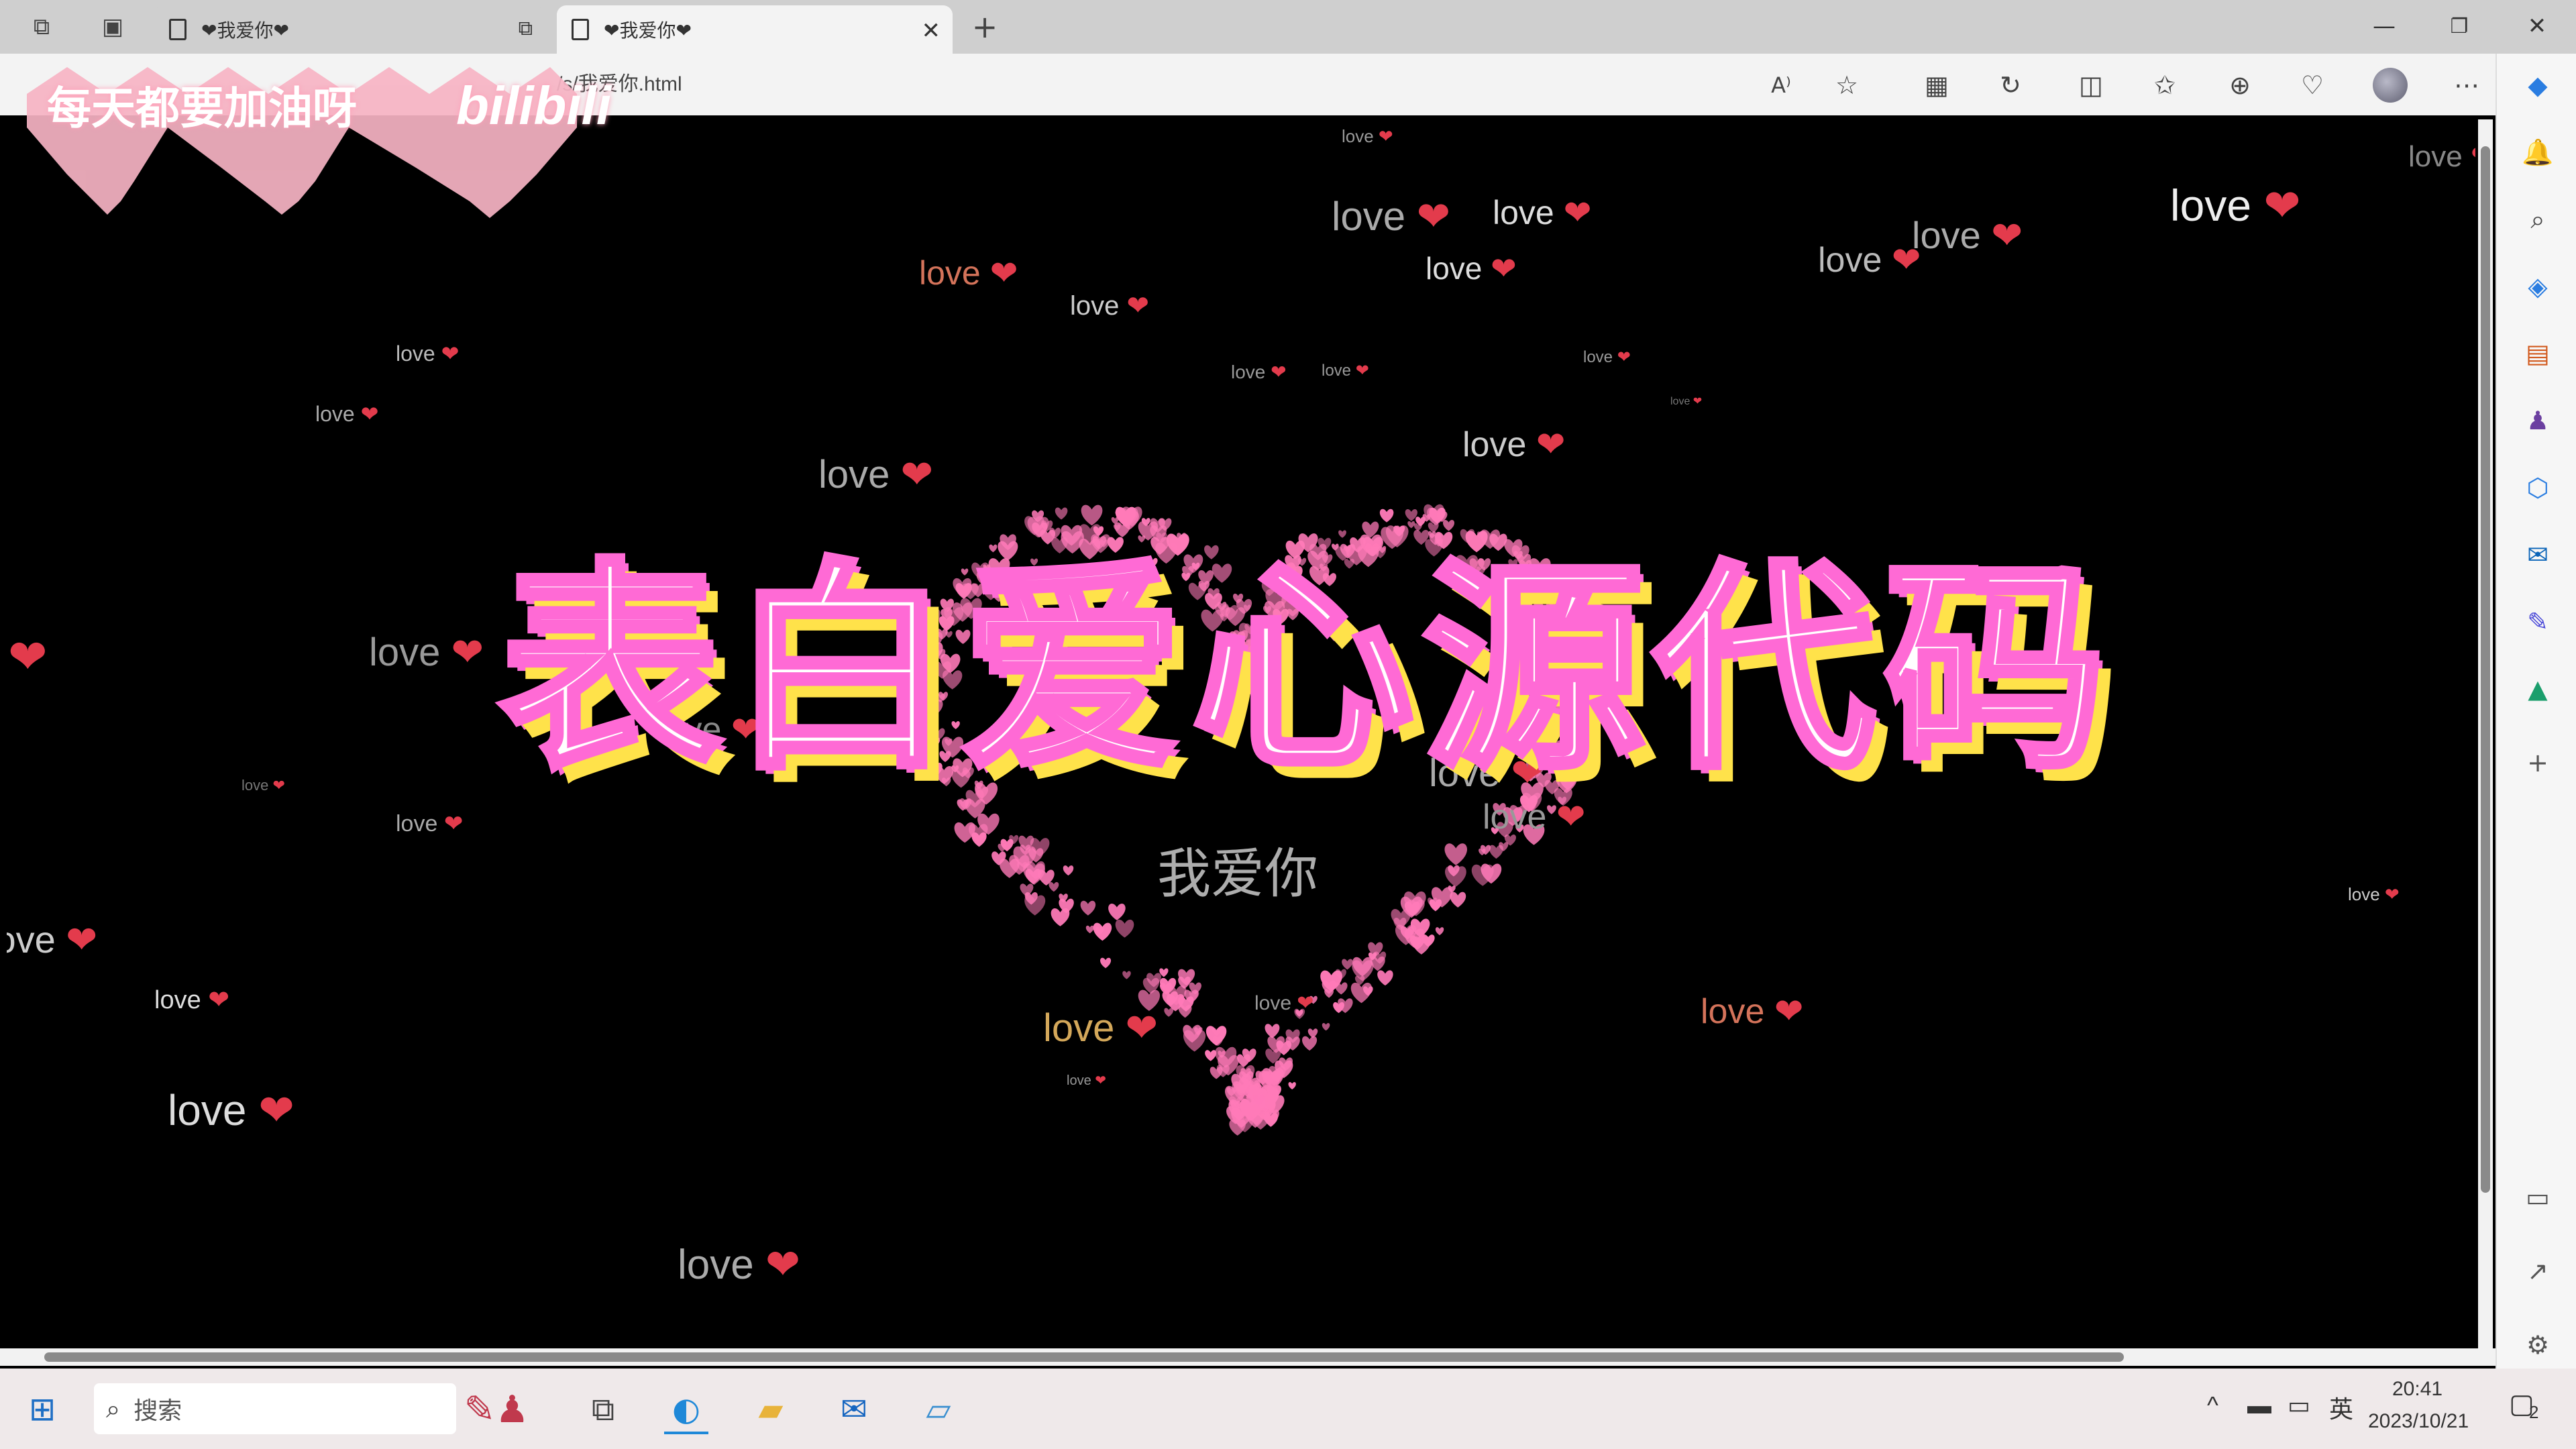  I want to click on notification-count: 2, so click(2534, 1412).